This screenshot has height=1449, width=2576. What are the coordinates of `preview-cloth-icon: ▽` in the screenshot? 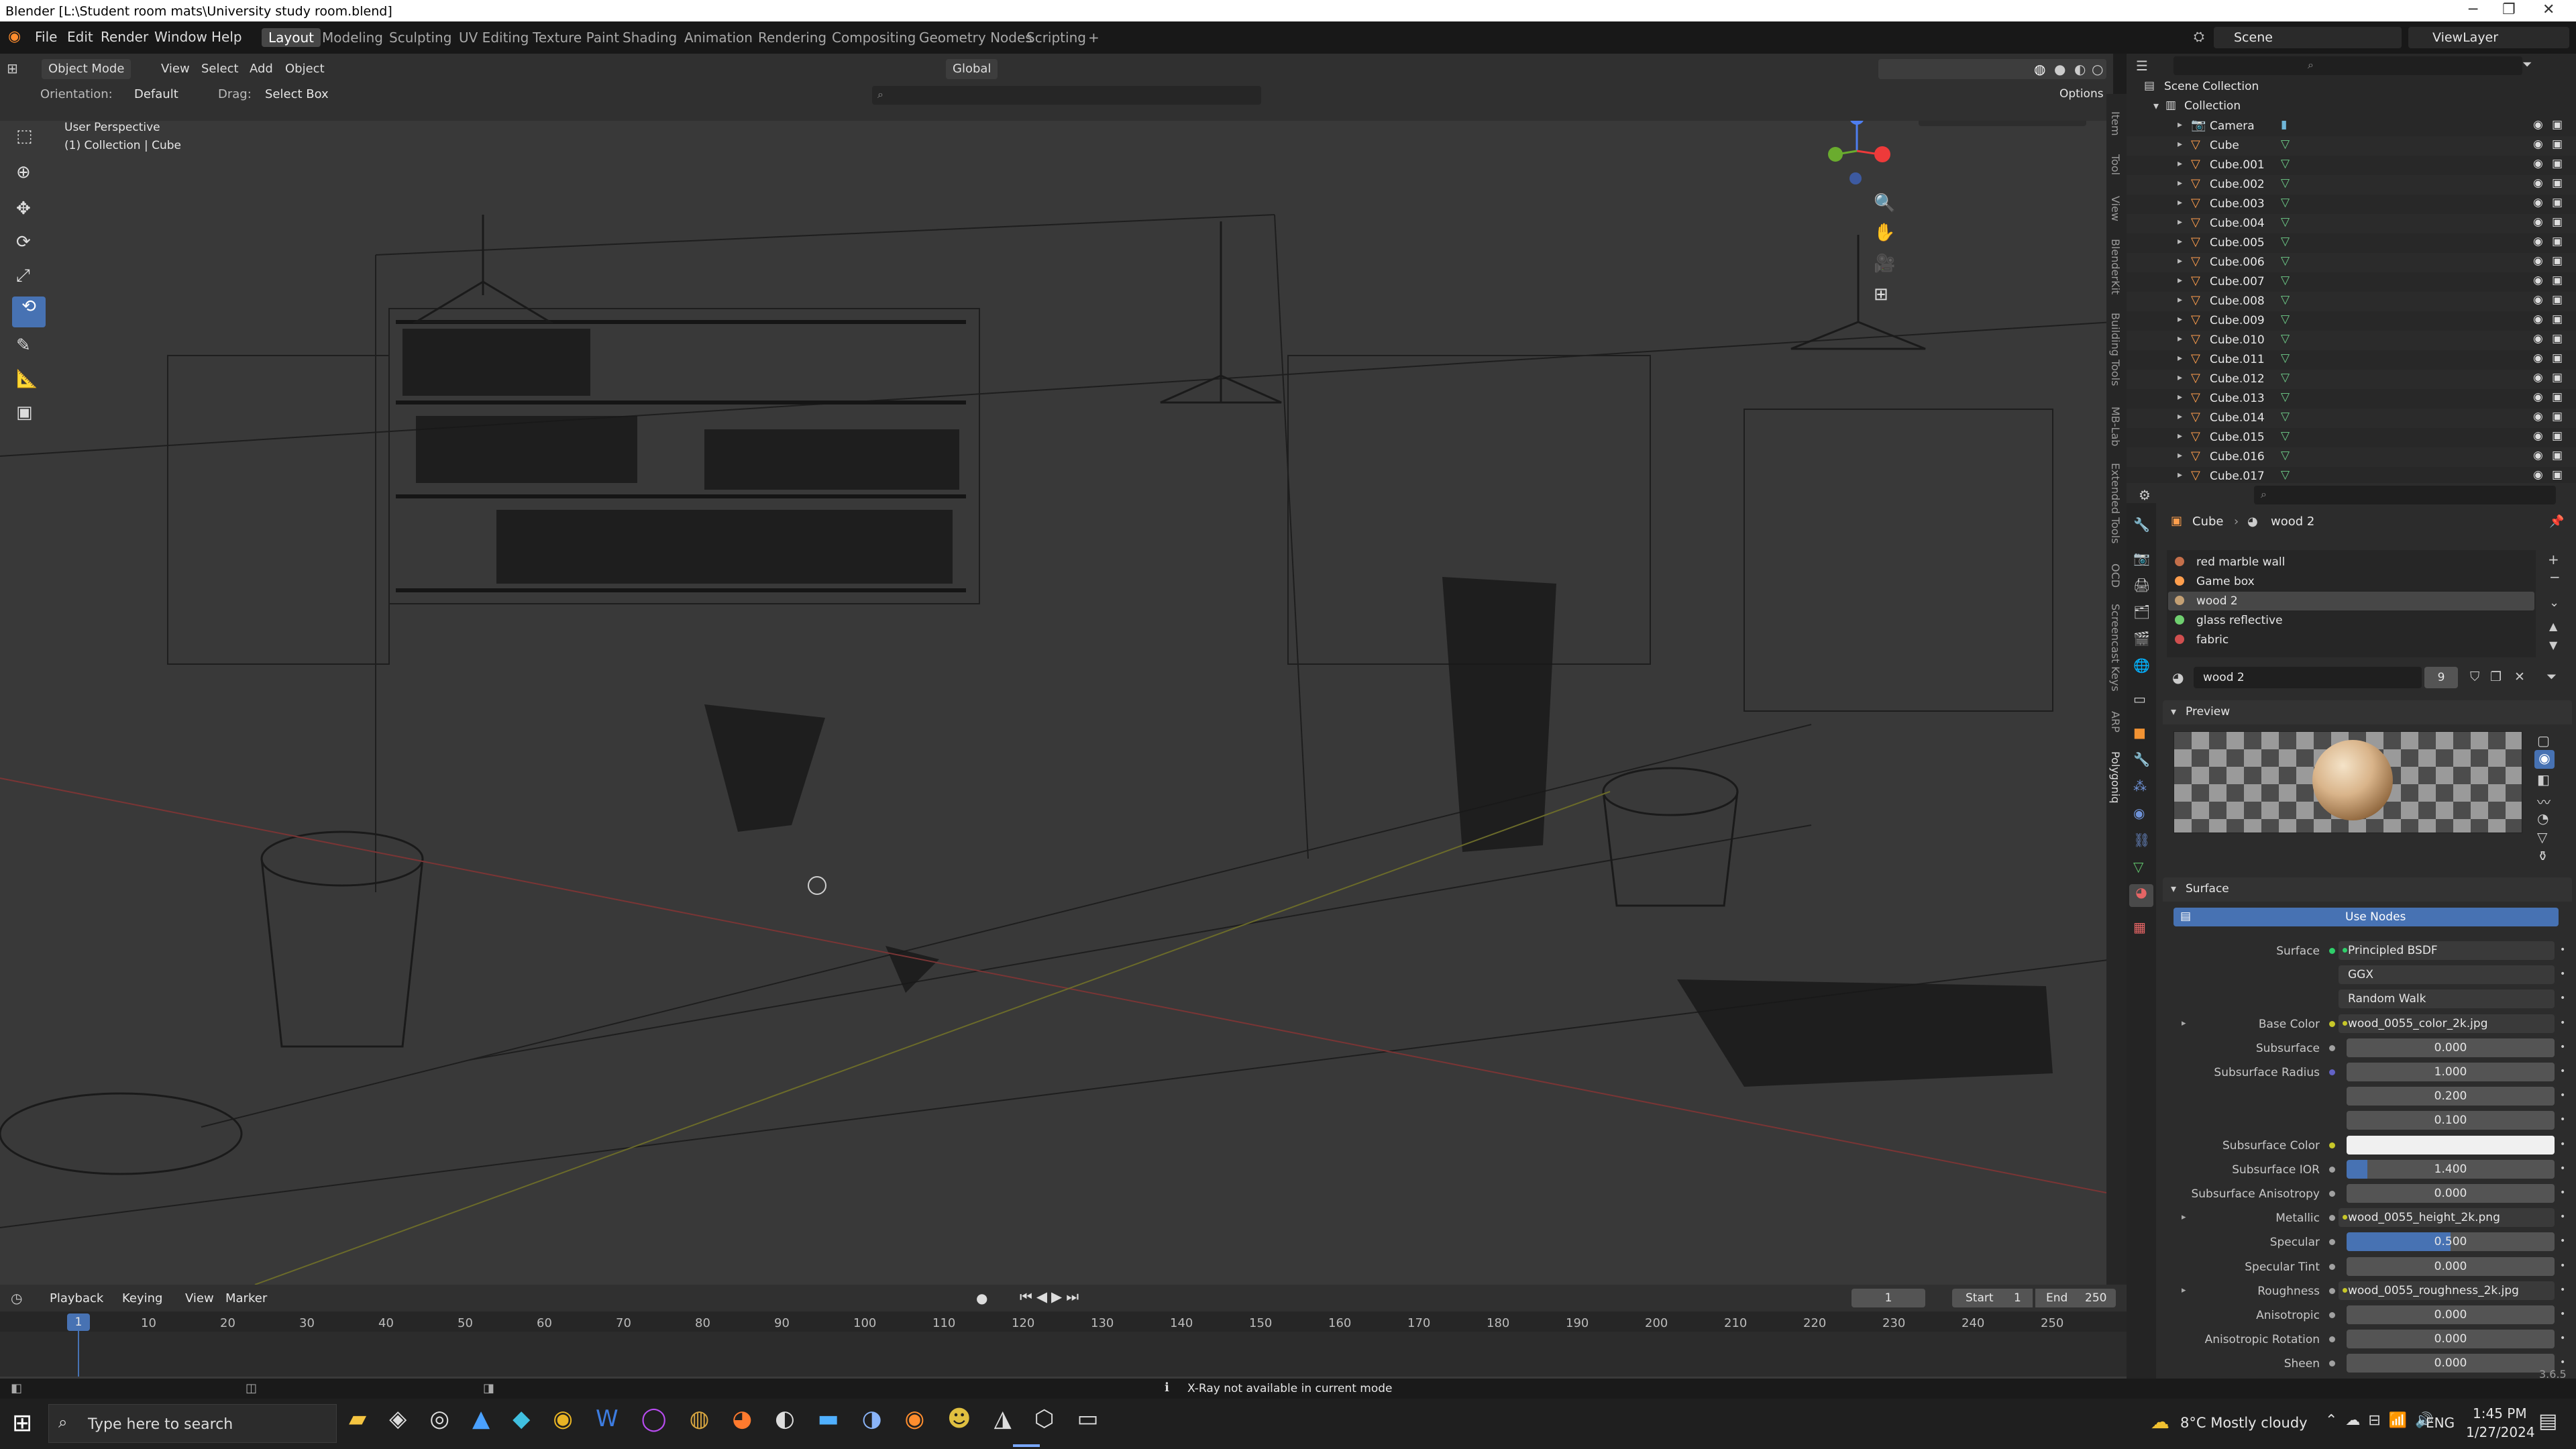 It's located at (2542, 837).